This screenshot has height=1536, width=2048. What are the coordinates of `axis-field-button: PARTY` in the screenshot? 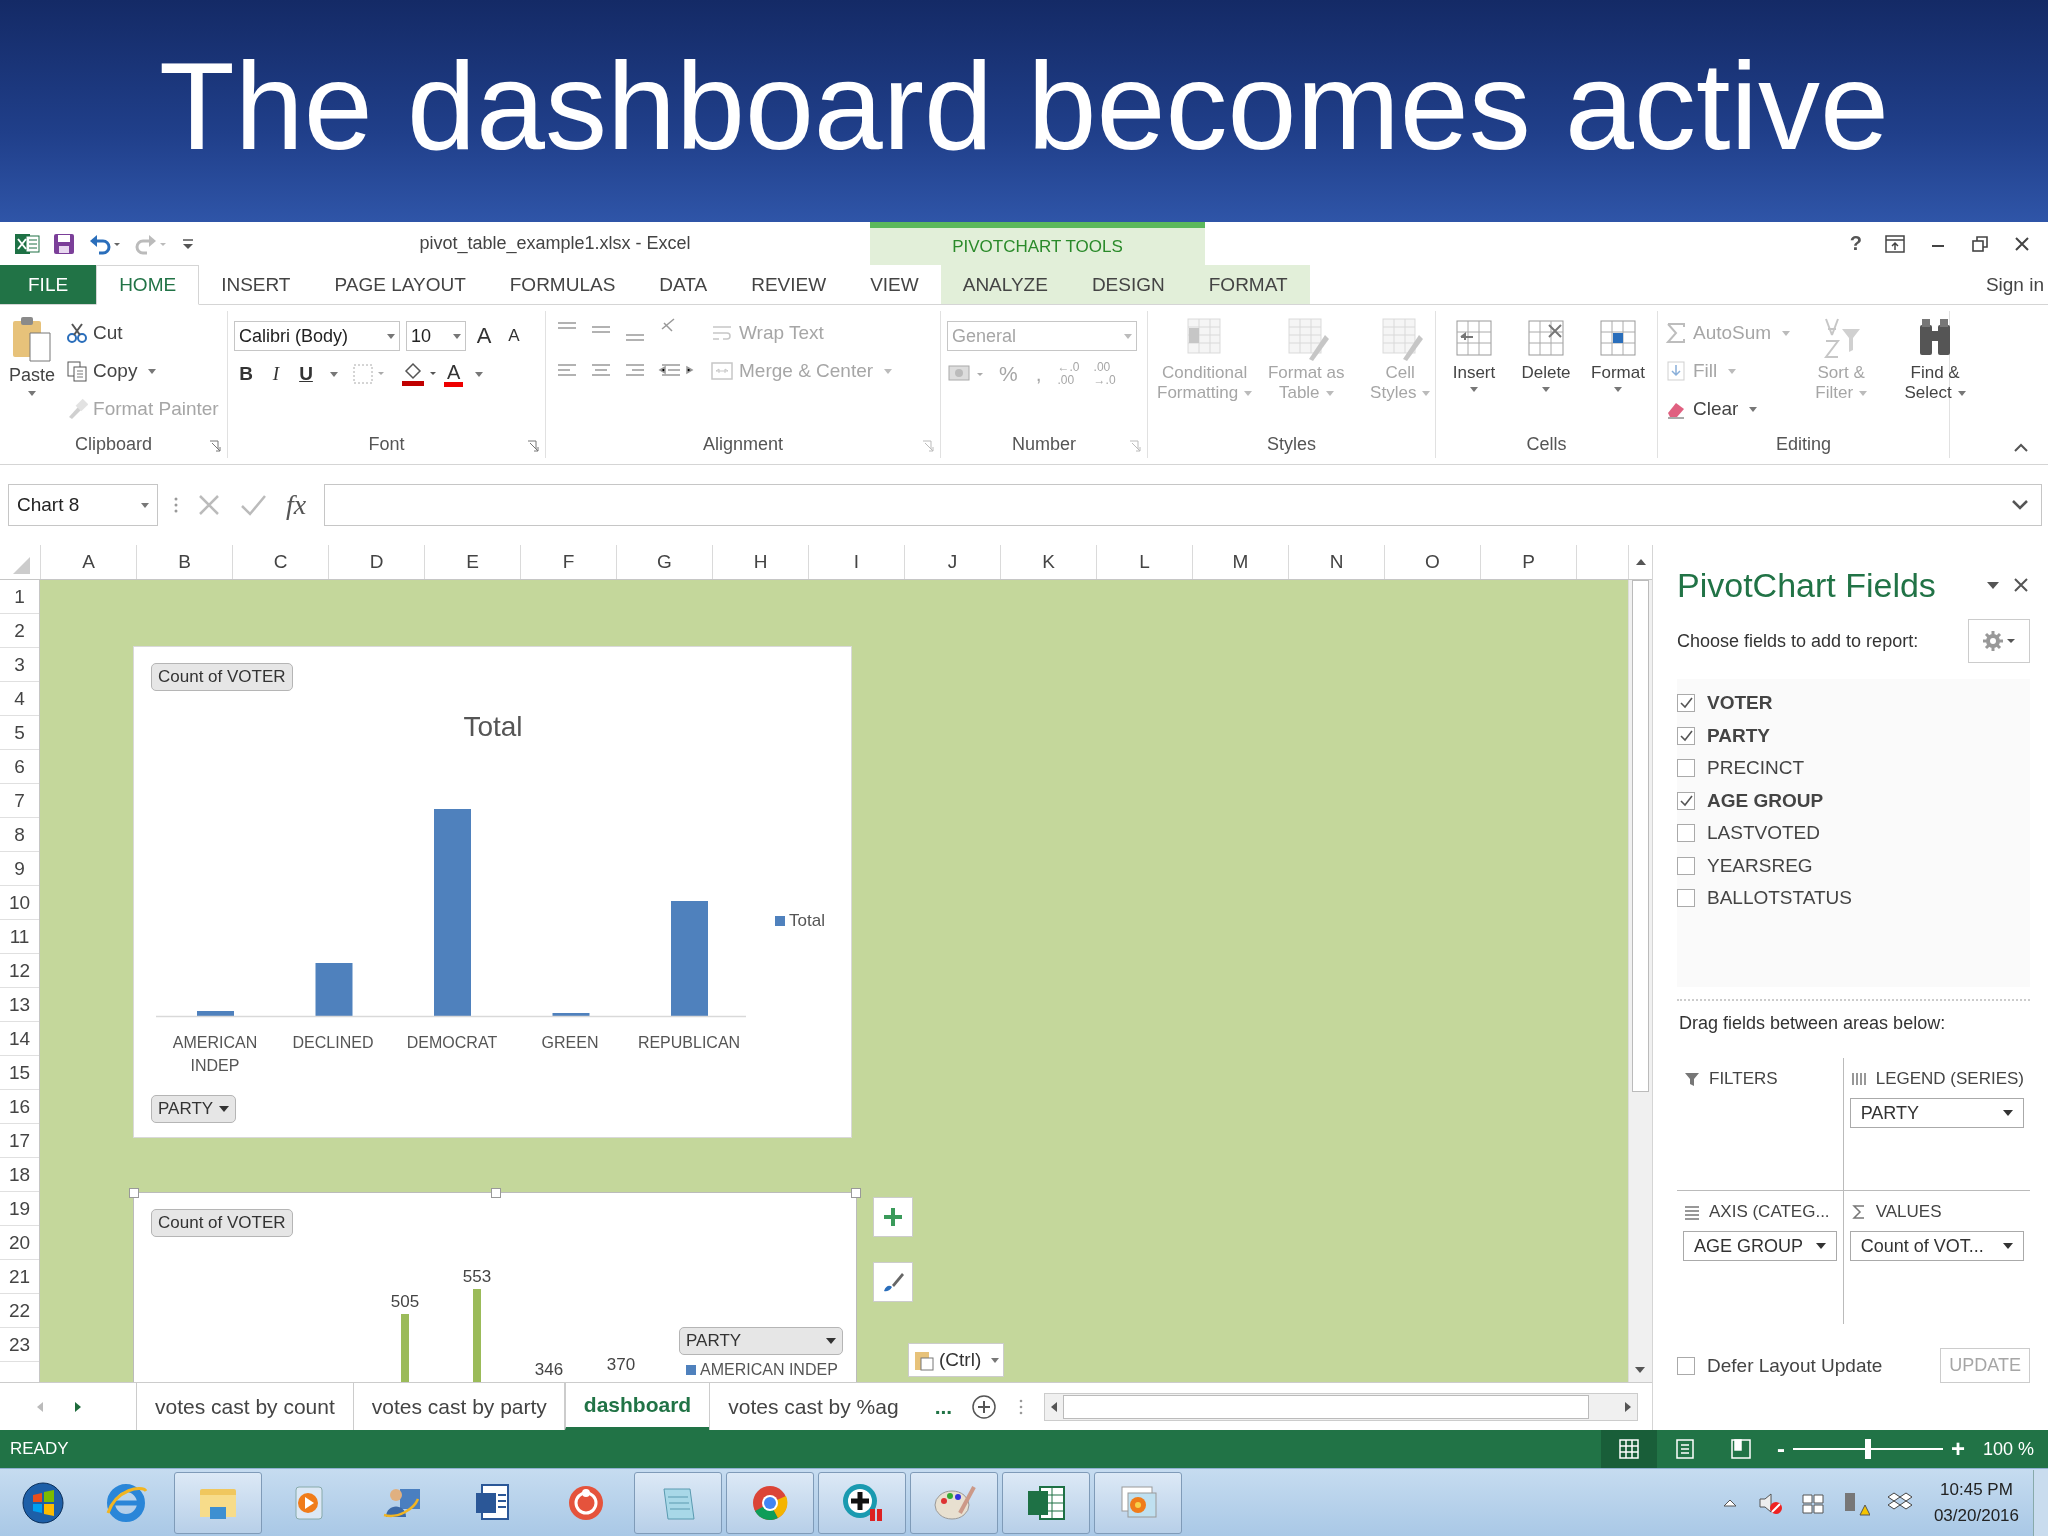 It's located at (194, 1109).